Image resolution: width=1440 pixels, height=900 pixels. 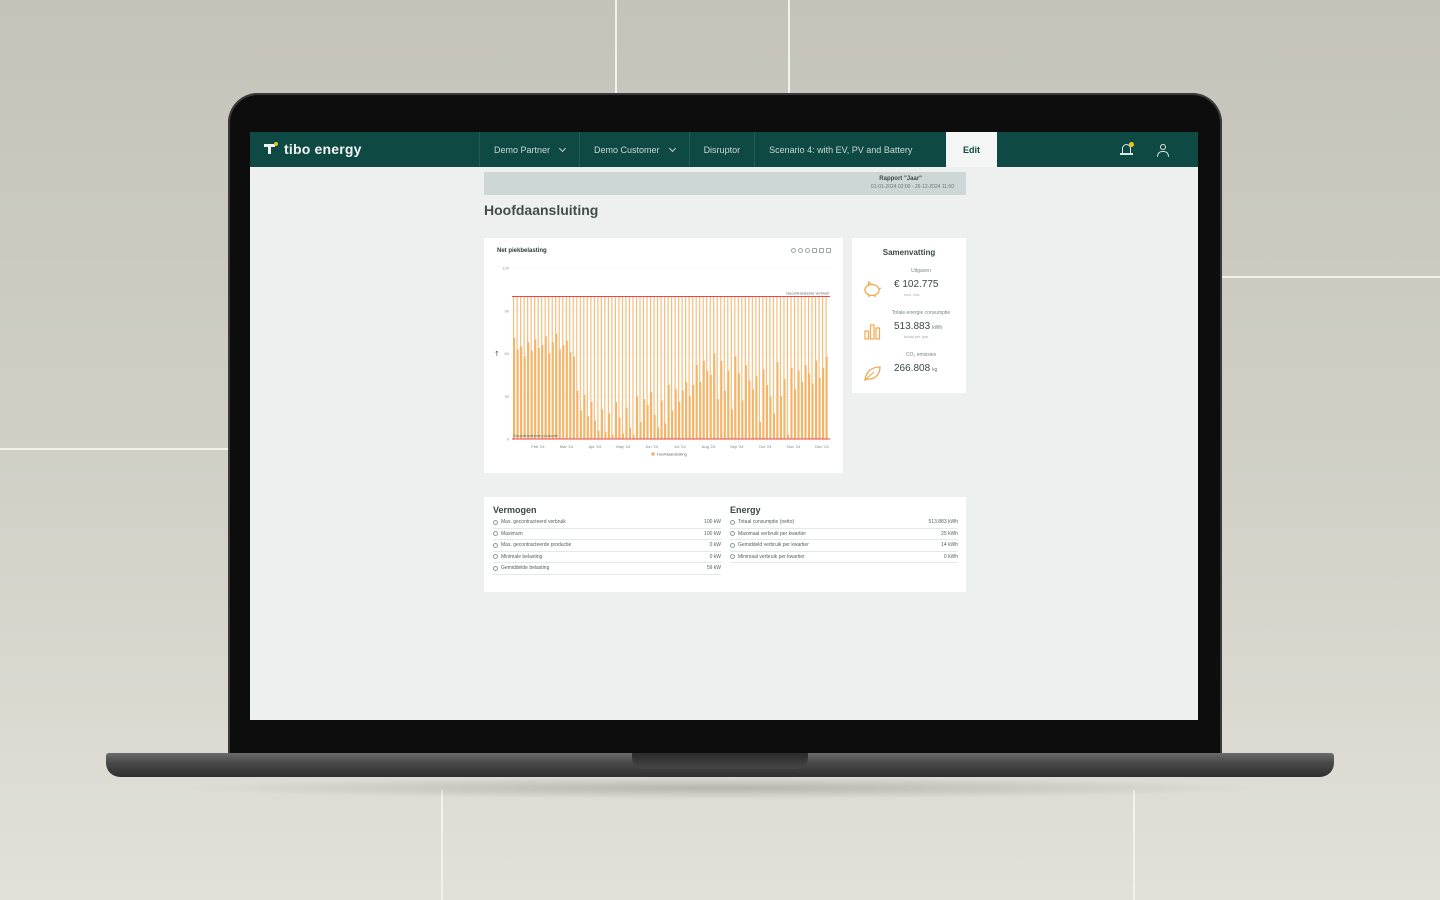 What do you see at coordinates (522, 556) in the screenshot?
I see `row-label: Minimale belasting` at bounding box center [522, 556].